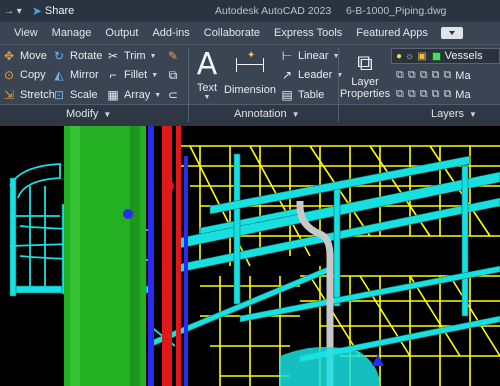 This screenshot has height=386, width=500. I want to click on fillet-dropdown-icon: ▼, so click(154, 75).